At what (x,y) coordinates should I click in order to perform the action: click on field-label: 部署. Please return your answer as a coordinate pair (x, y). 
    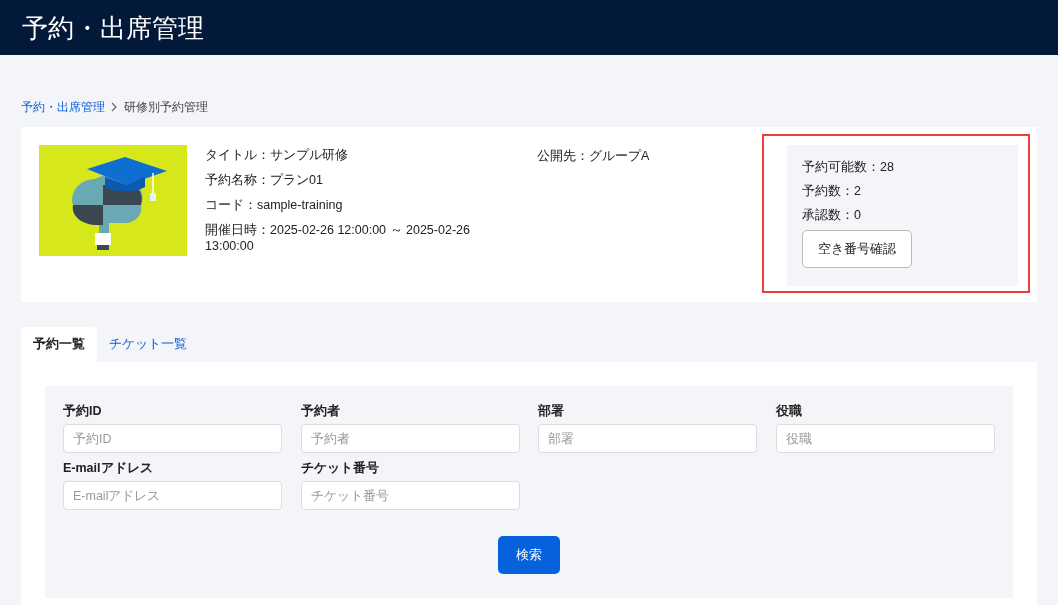
    Looking at the image, I should click on (551, 411).